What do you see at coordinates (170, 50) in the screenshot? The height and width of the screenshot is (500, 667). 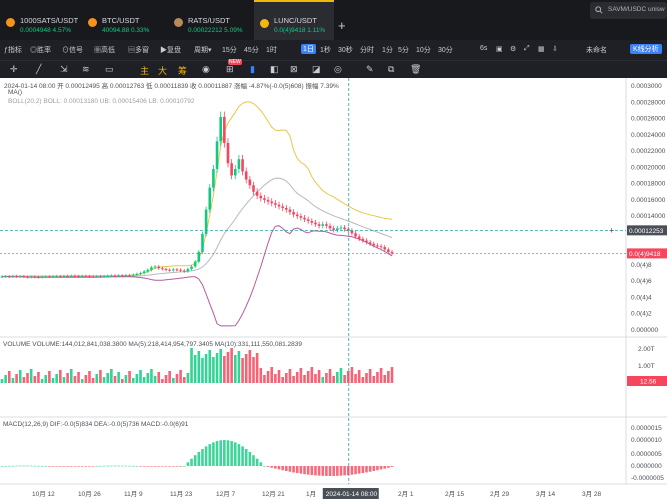 I see `replay-button: ▶复盘` at bounding box center [170, 50].